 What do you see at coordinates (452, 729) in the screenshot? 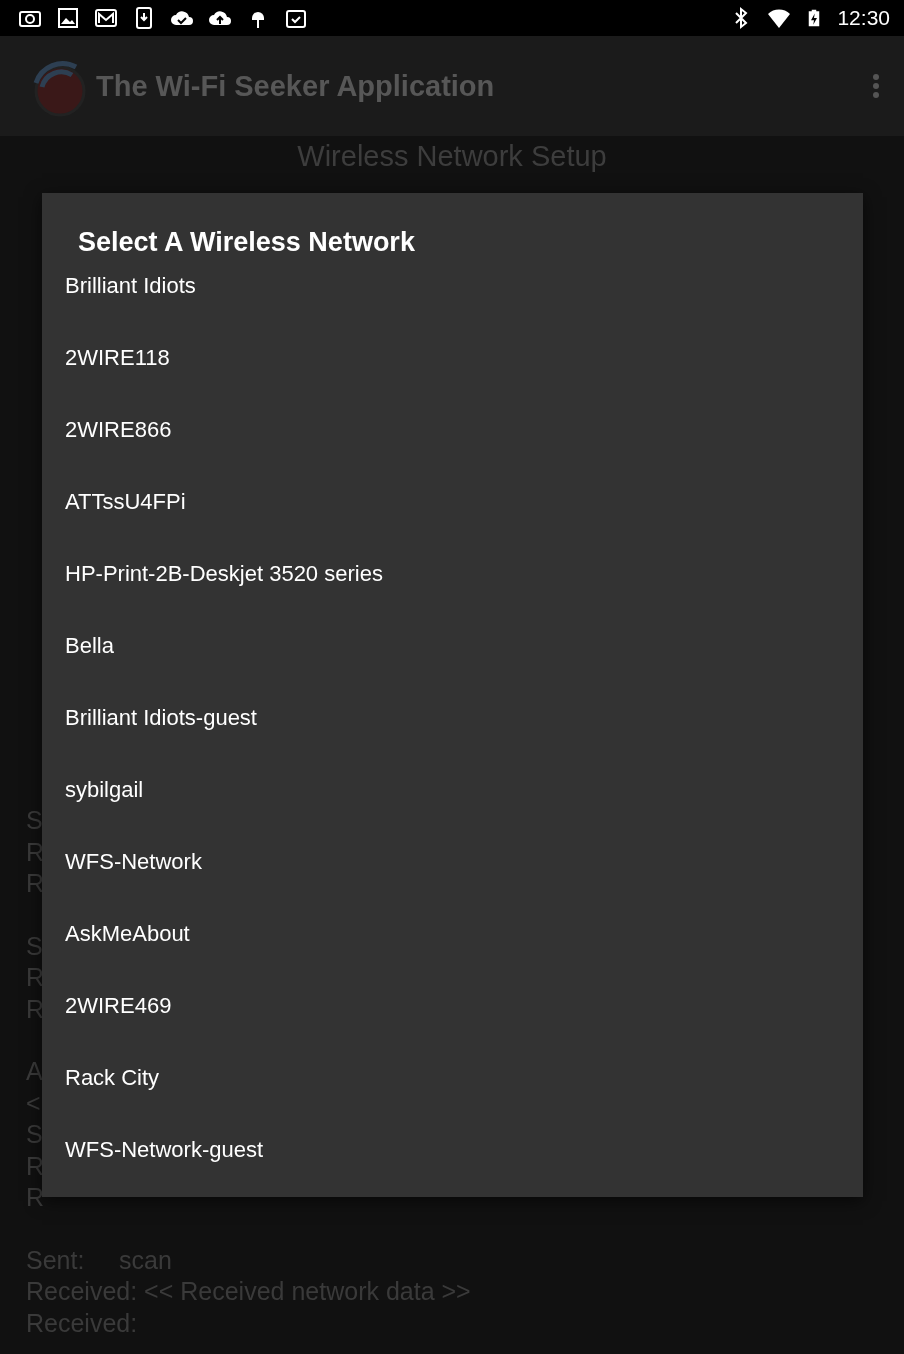
I see `network-item: Brilliant Idiots-guest` at bounding box center [452, 729].